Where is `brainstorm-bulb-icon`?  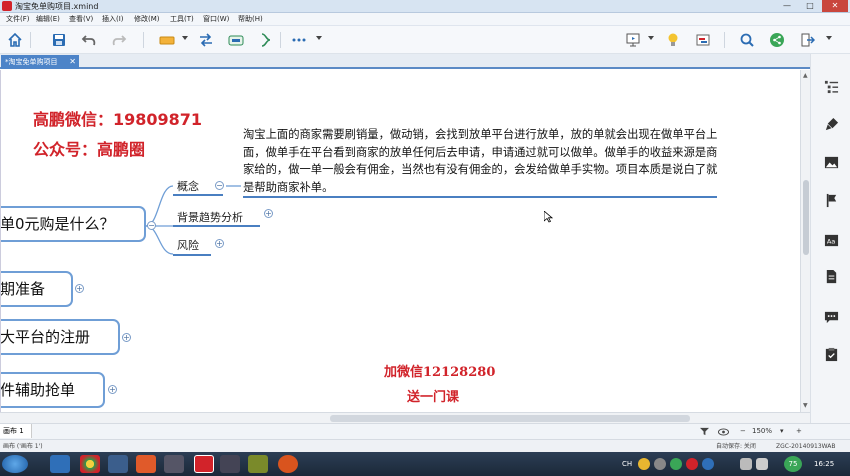
brainstorm-bulb-icon is located at coordinates (673, 40).